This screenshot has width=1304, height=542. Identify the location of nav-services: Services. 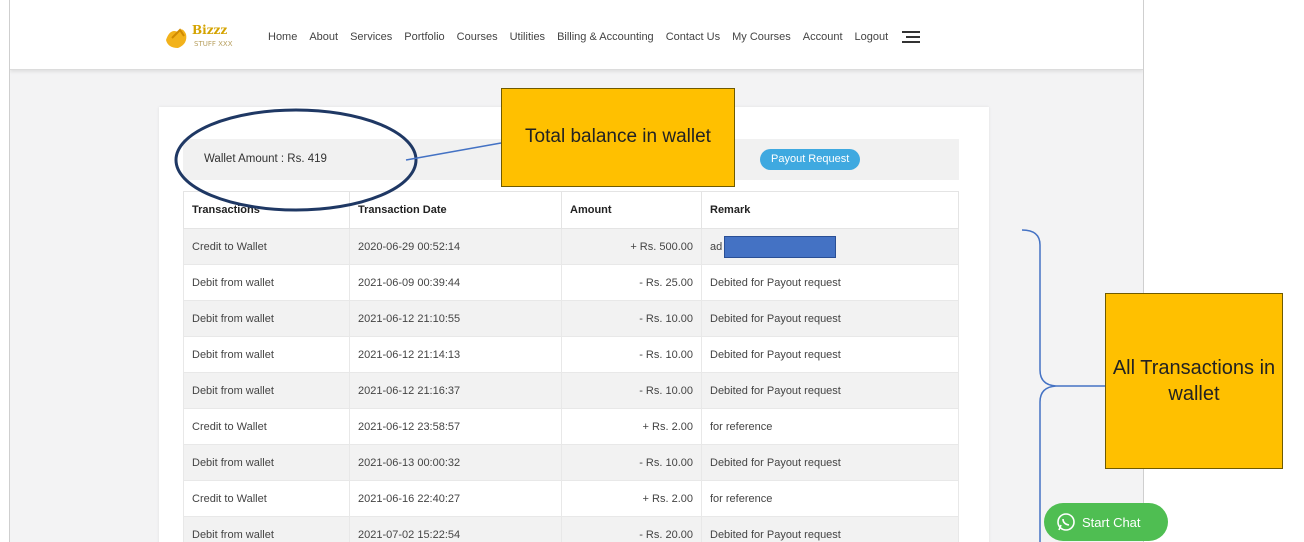
(371, 37).